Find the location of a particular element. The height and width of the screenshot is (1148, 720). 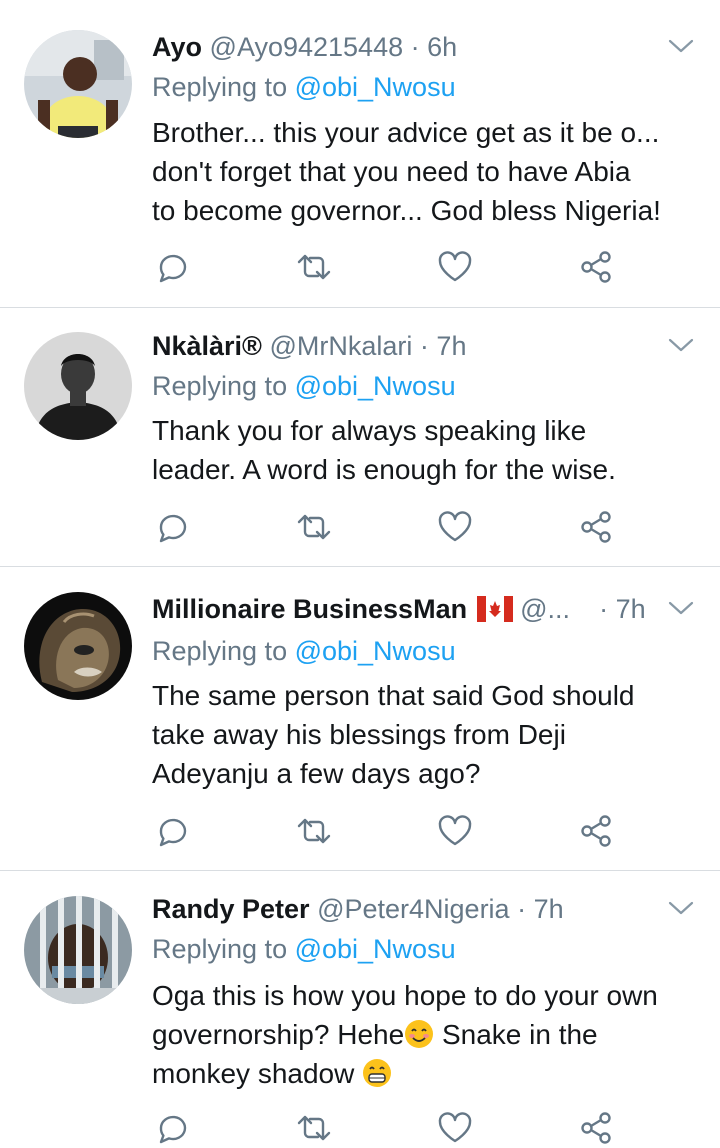

canada-flag-icon is located at coordinates (494, 609).